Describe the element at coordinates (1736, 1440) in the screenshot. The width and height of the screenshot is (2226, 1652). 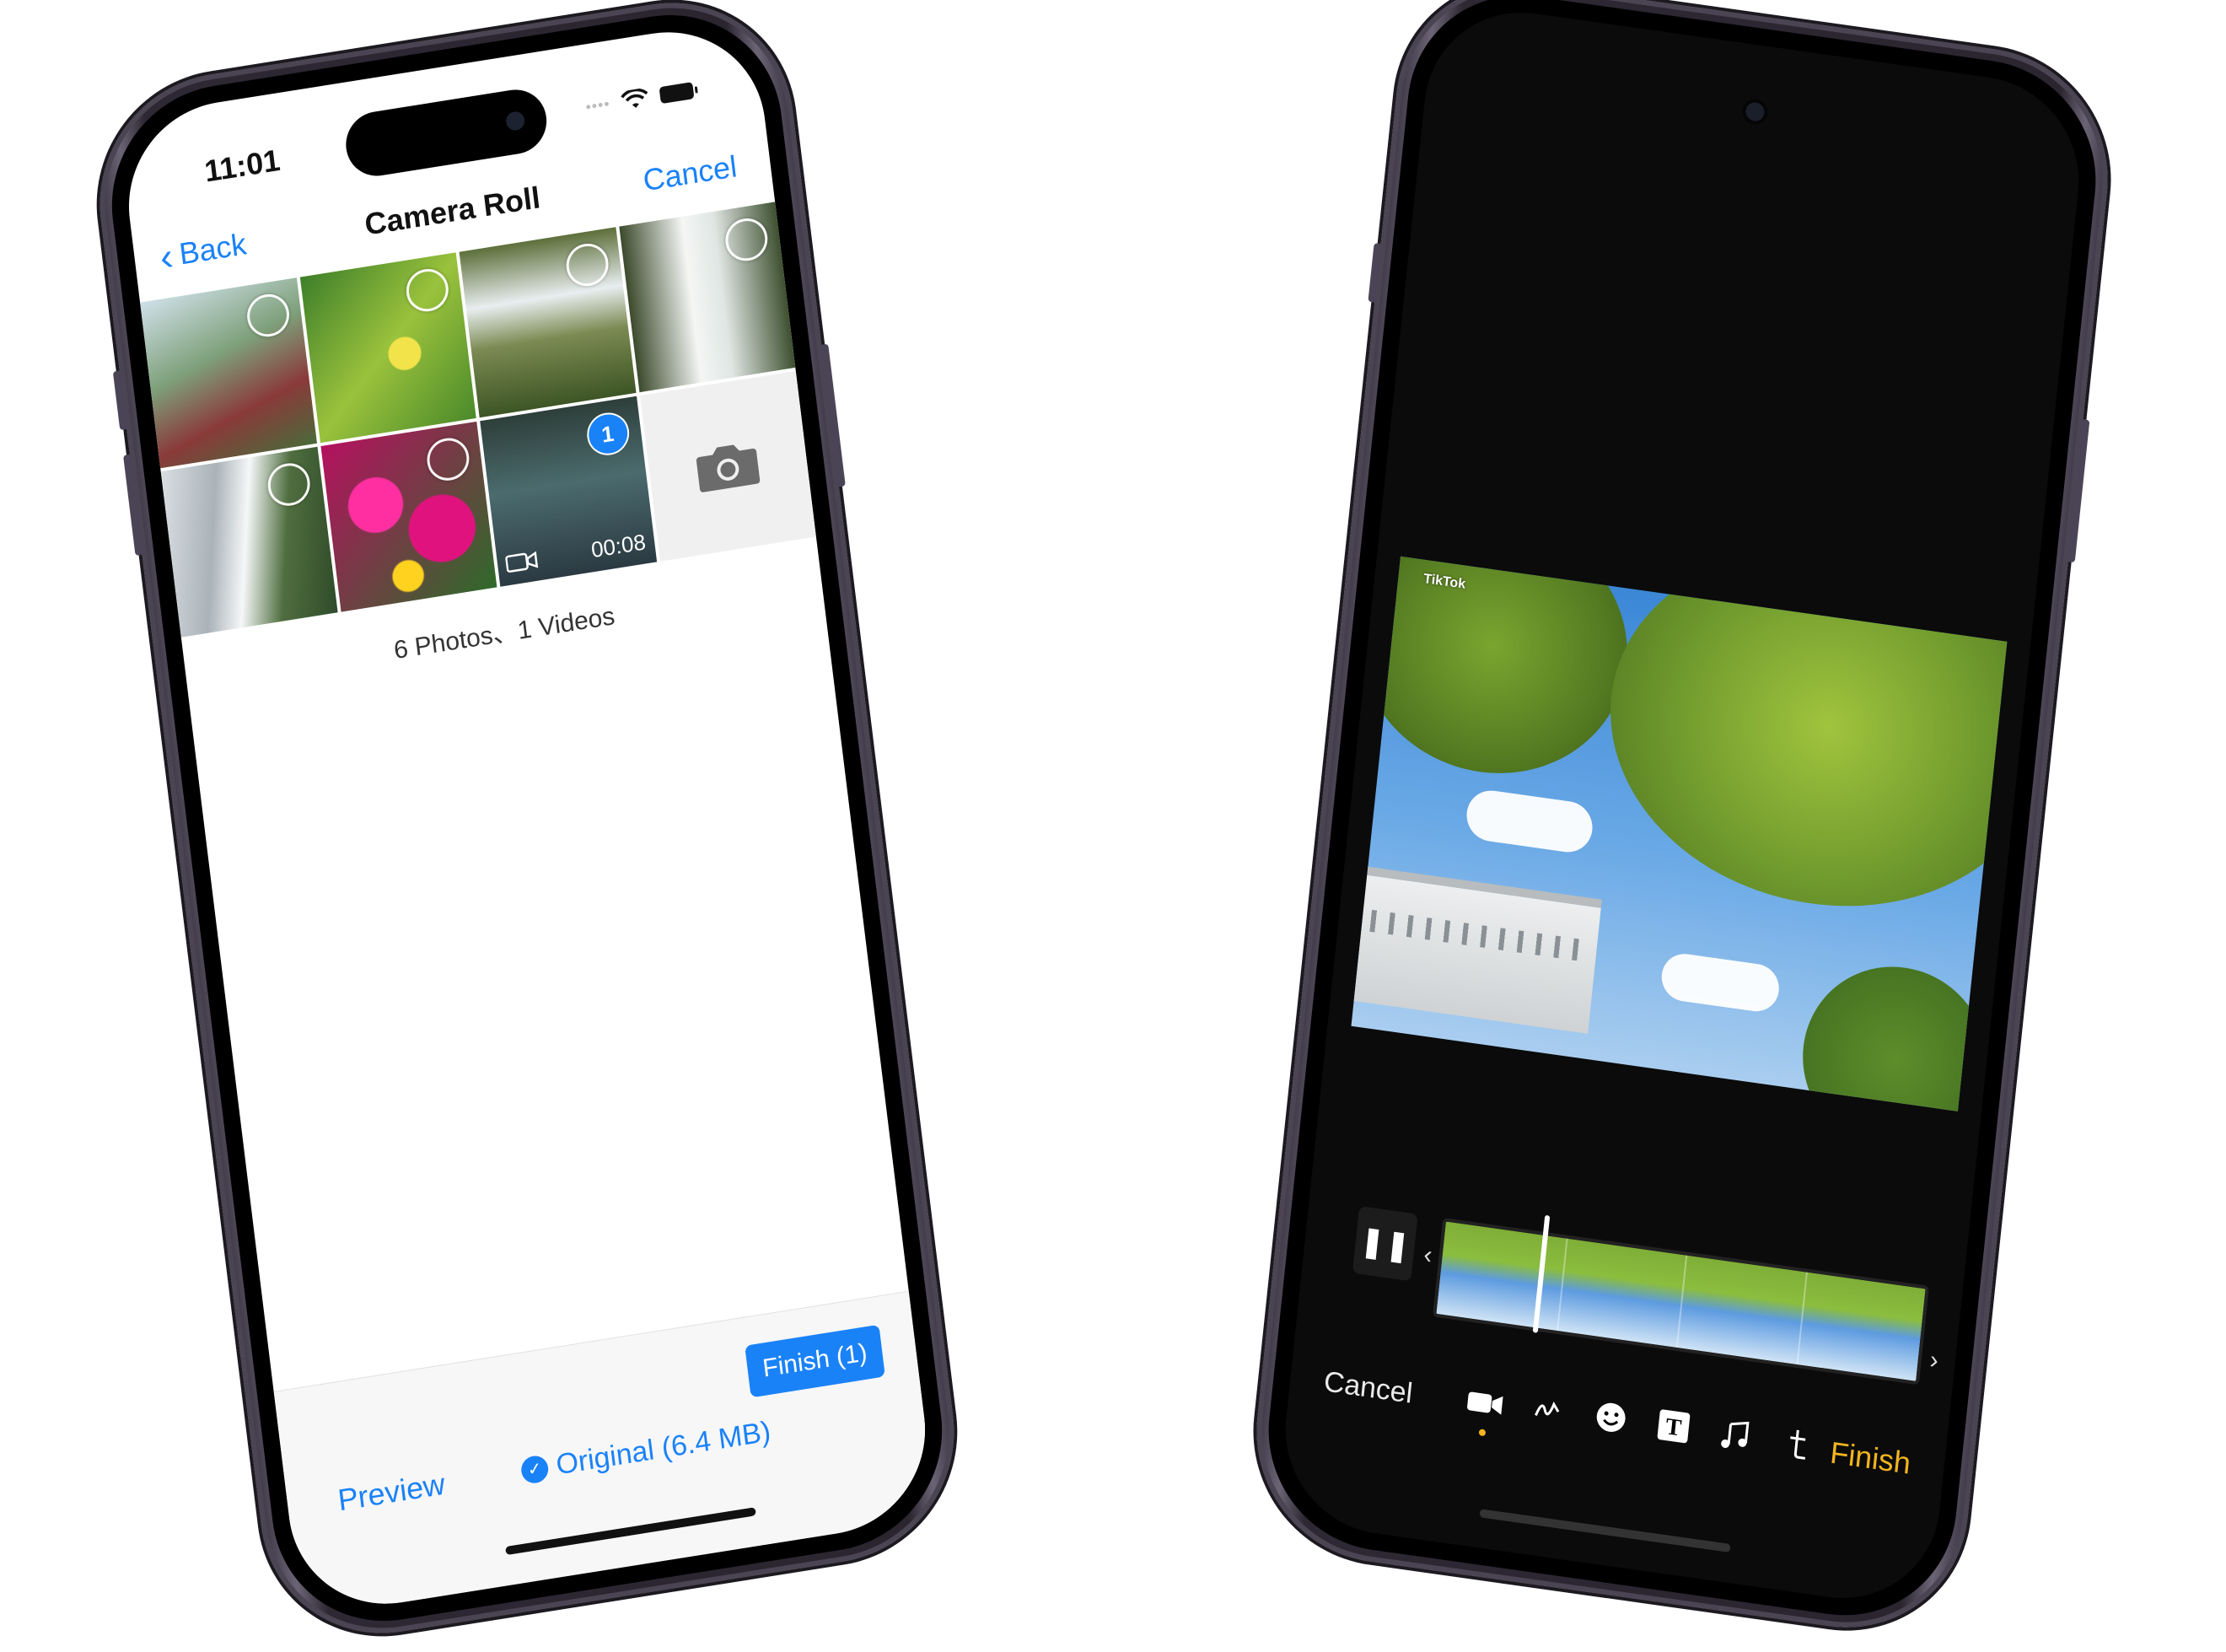
I see `music-icon` at that location.